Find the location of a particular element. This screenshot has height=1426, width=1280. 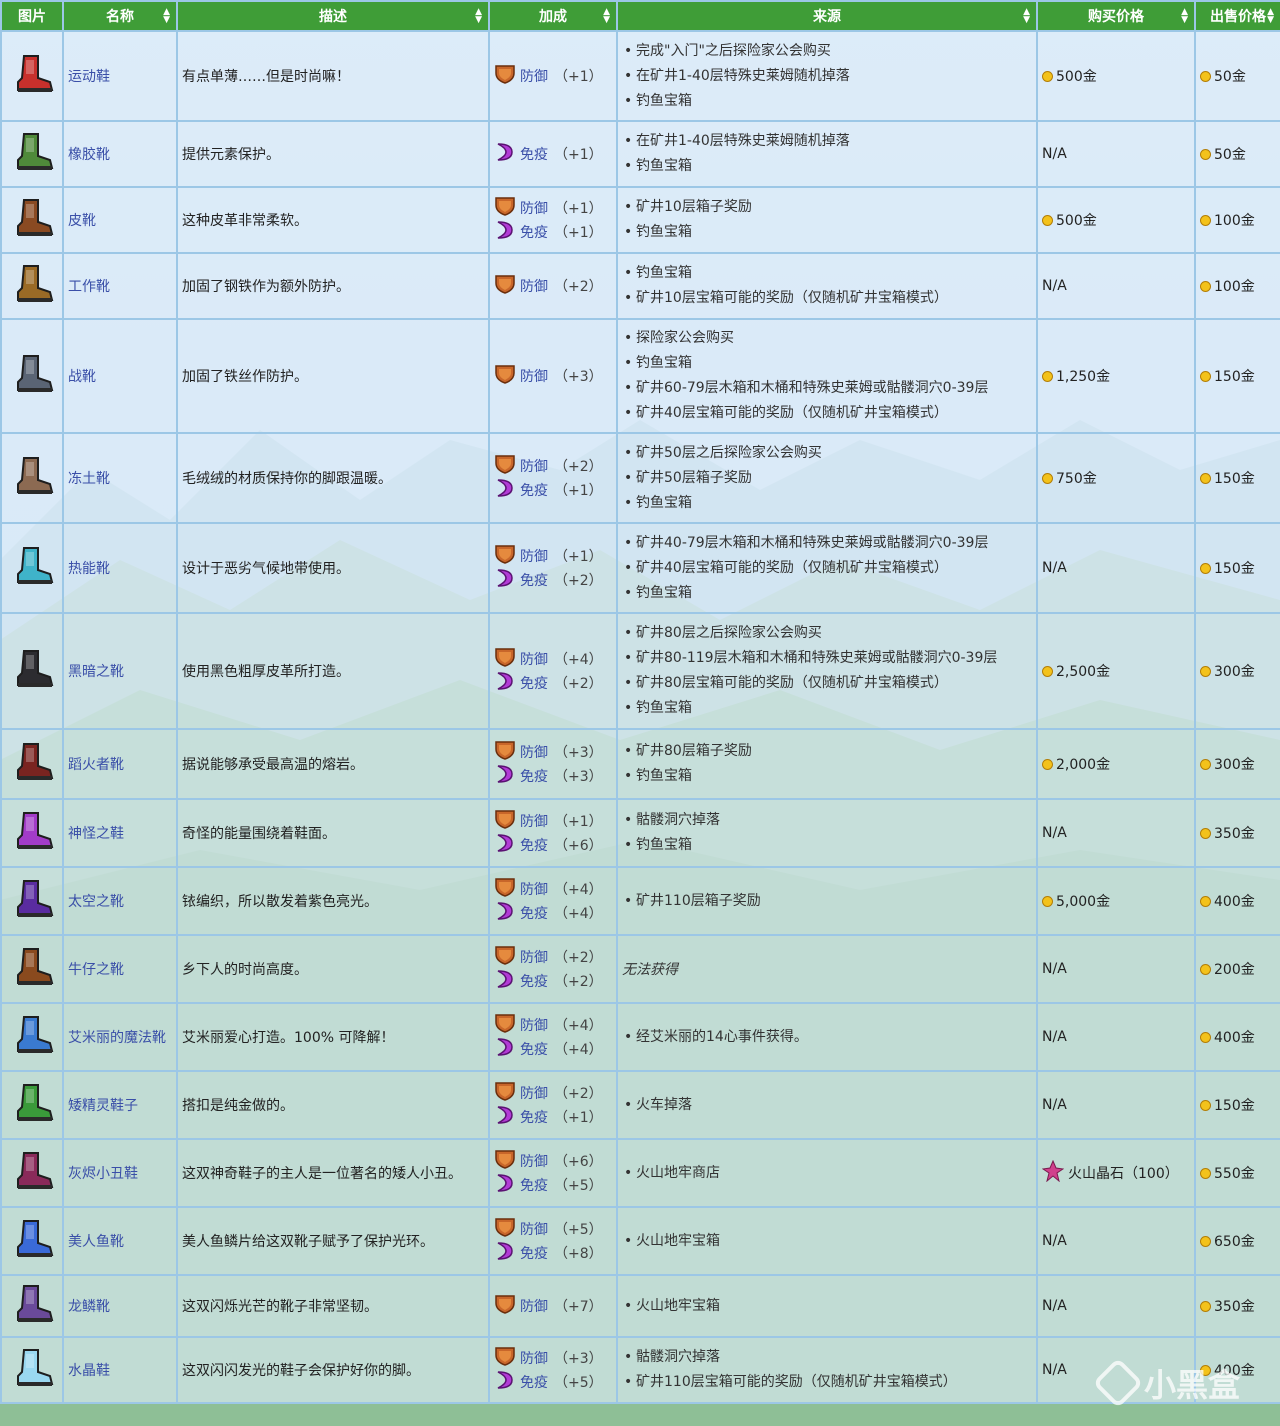

item-name-link: 皮靴 is located at coordinates (120, 220).